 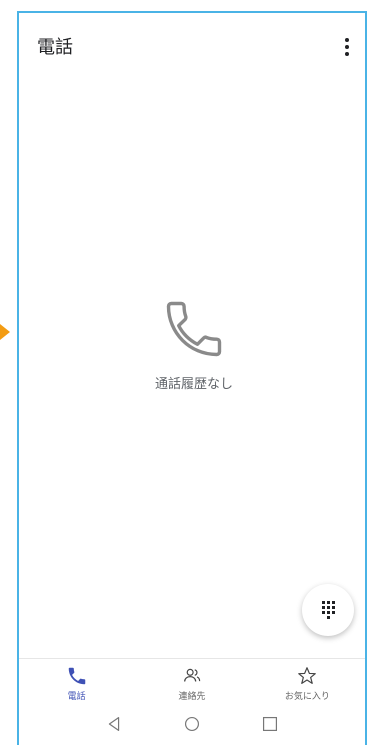 I want to click on tab-phone-label: 電話, so click(x=76, y=696).